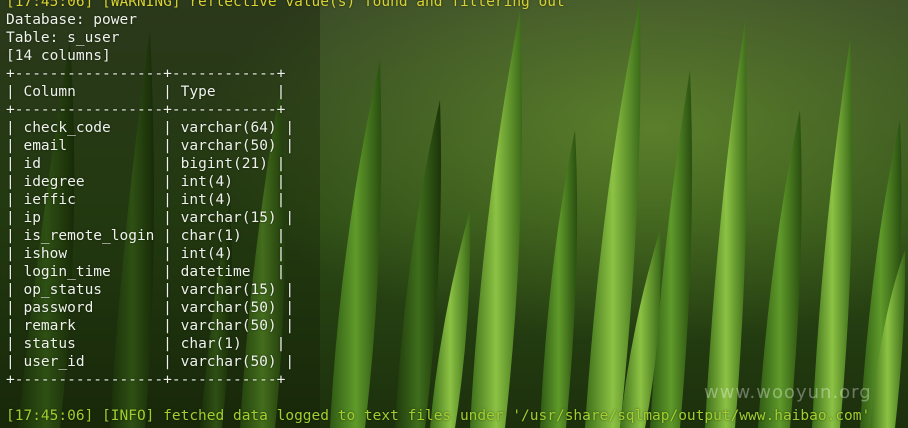 The image size is (908, 428). What do you see at coordinates (45, 254) in the screenshot?
I see `column-name-cell: ishow` at bounding box center [45, 254].